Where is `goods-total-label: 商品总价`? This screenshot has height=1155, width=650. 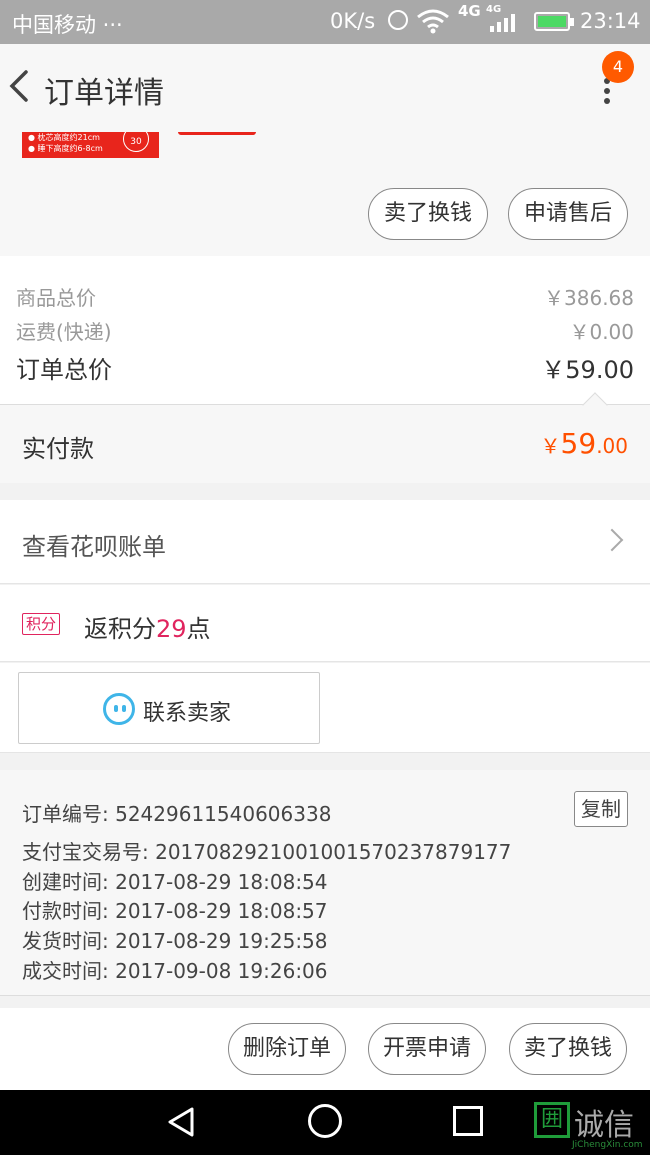 goods-total-label: 商品总价 is located at coordinates (56, 298).